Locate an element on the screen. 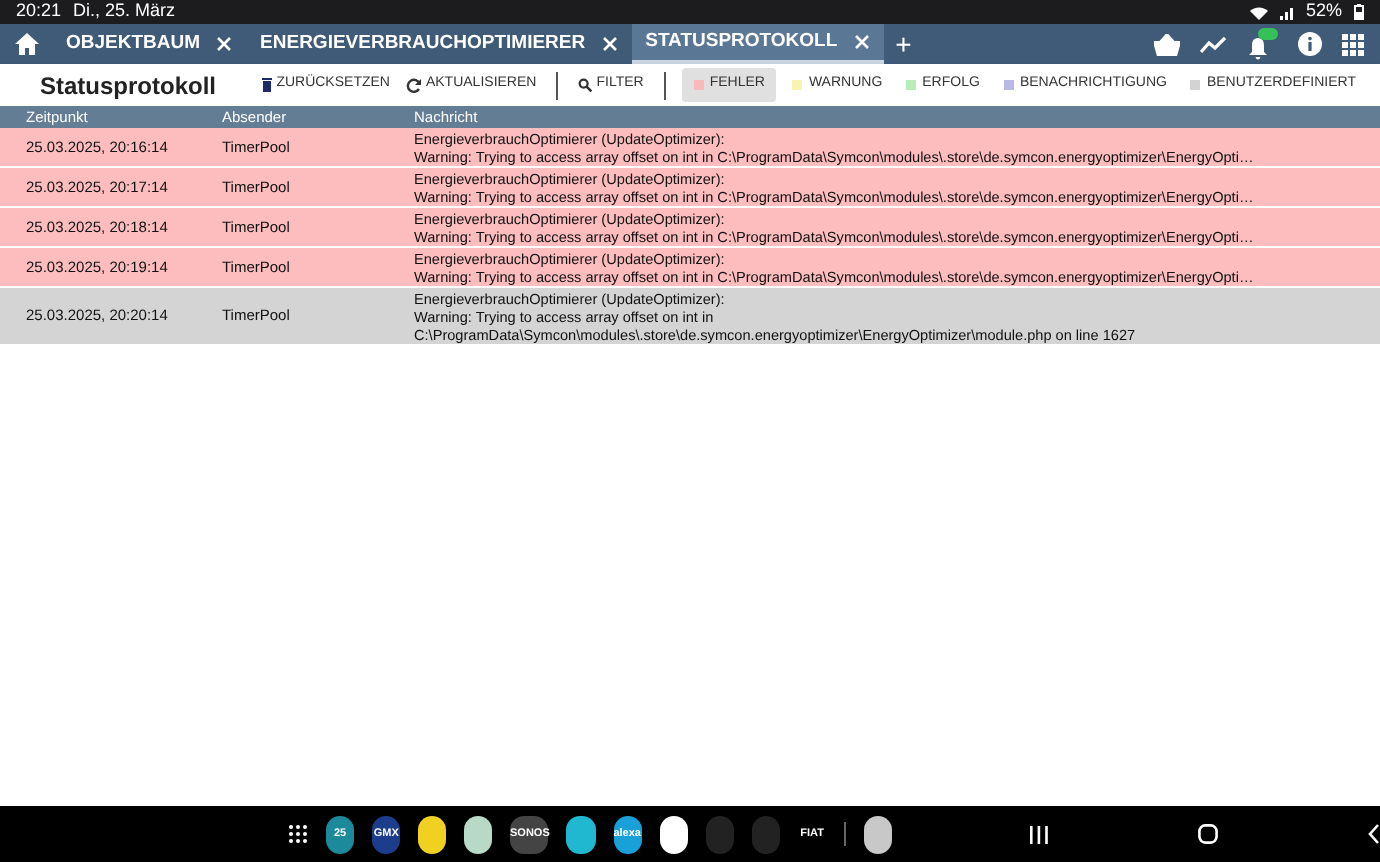 Image resolution: width=1380 pixels, height=862 pixels. recent-apps-icon is located at coordinates (1038, 834).